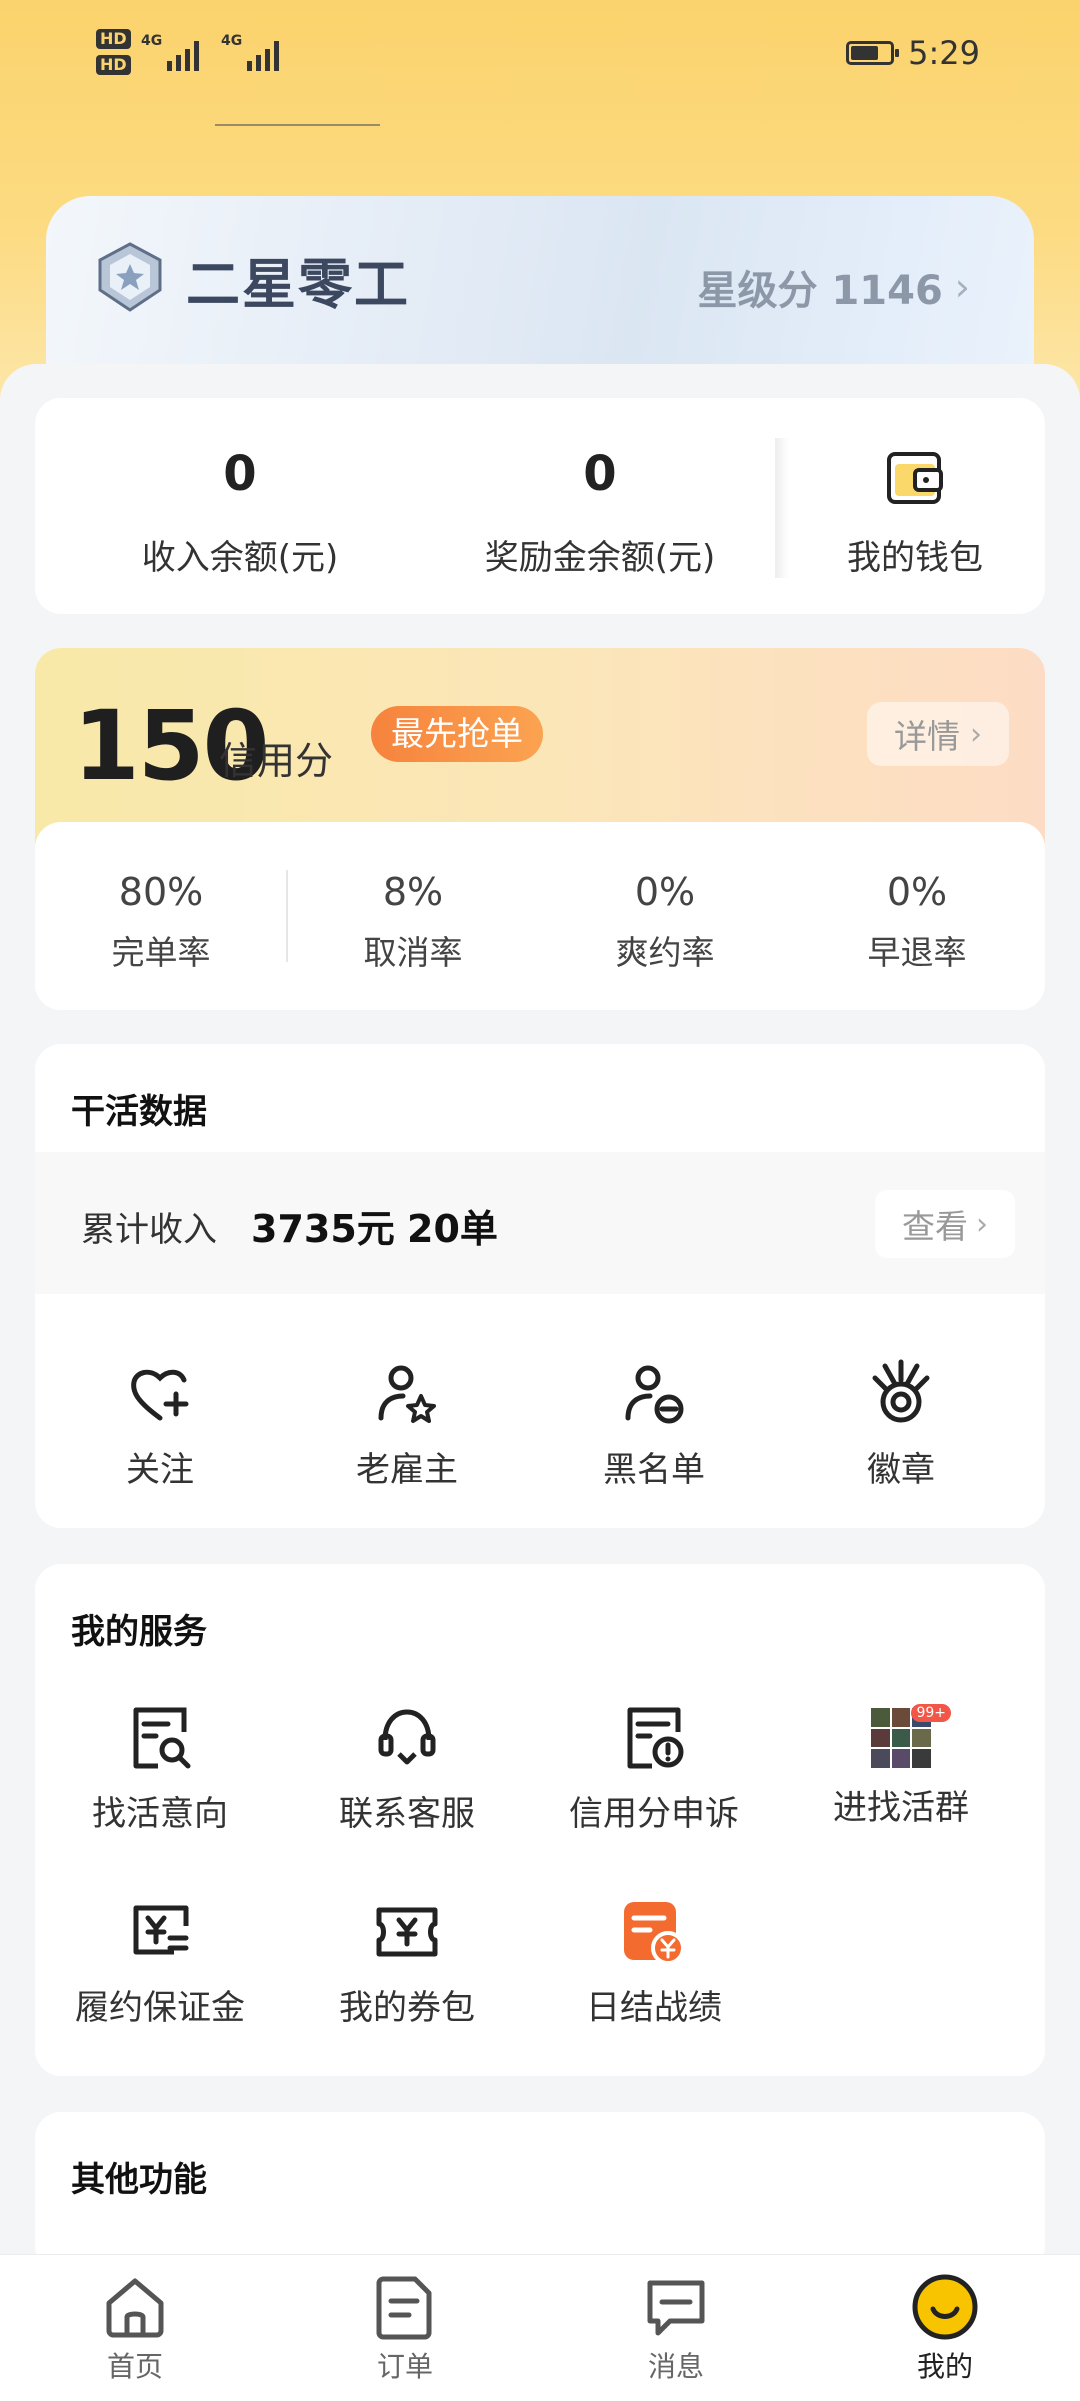 The image size is (1080, 2401). Describe the element at coordinates (901, 1391) in the screenshot. I see `medal-icon` at that location.